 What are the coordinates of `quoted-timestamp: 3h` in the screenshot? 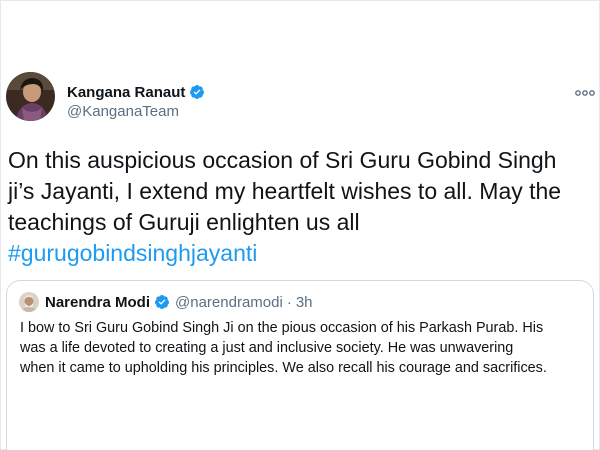 It's located at (304, 302).